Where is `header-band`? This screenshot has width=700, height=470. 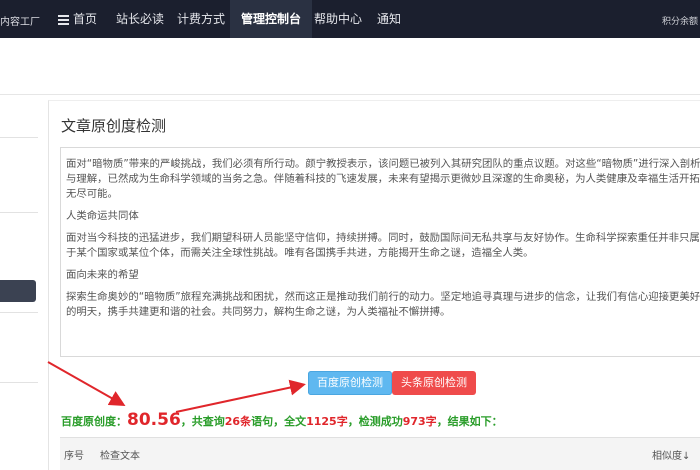 header-band is located at coordinates (350, 66).